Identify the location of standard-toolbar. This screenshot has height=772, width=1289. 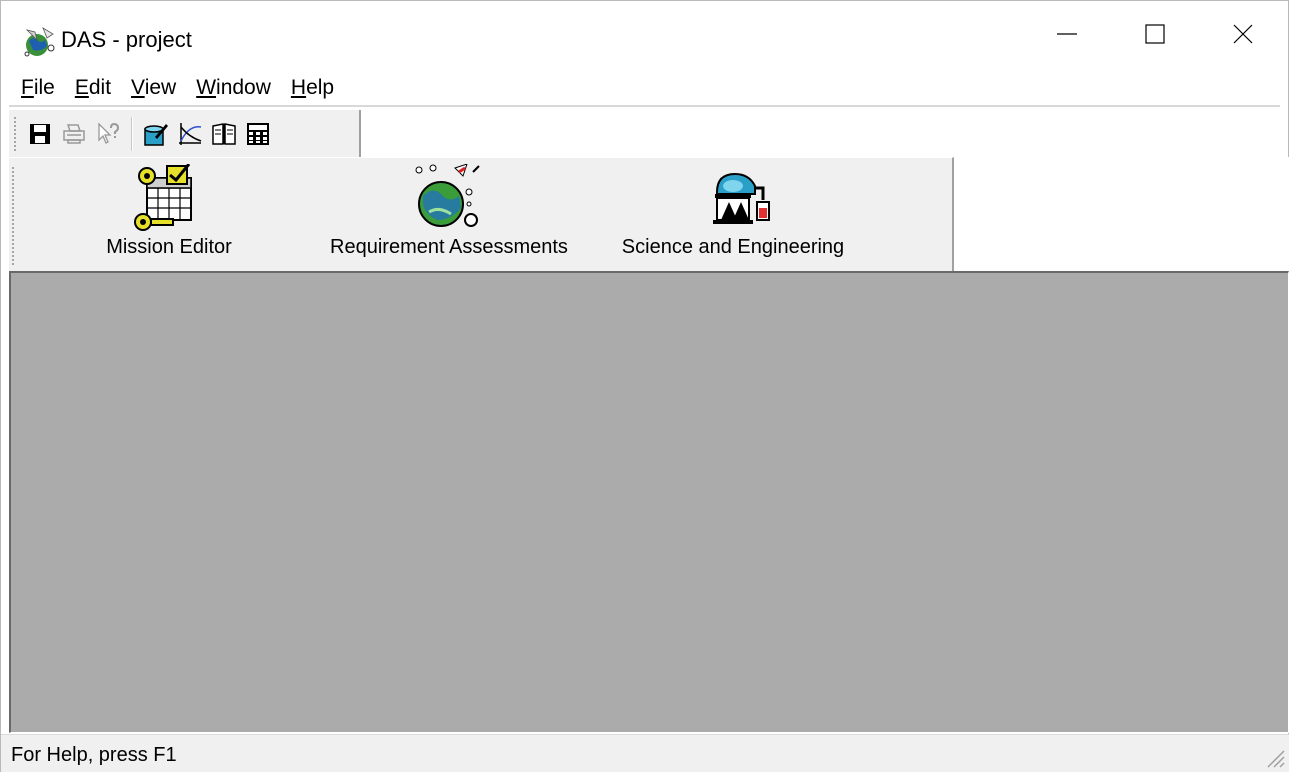
(185, 133).